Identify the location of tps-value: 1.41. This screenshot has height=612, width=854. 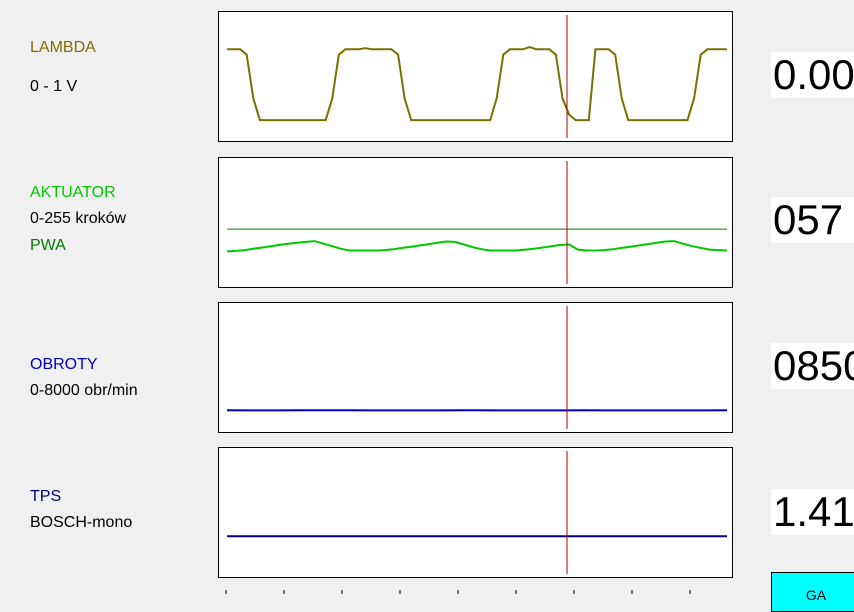
(812, 512).